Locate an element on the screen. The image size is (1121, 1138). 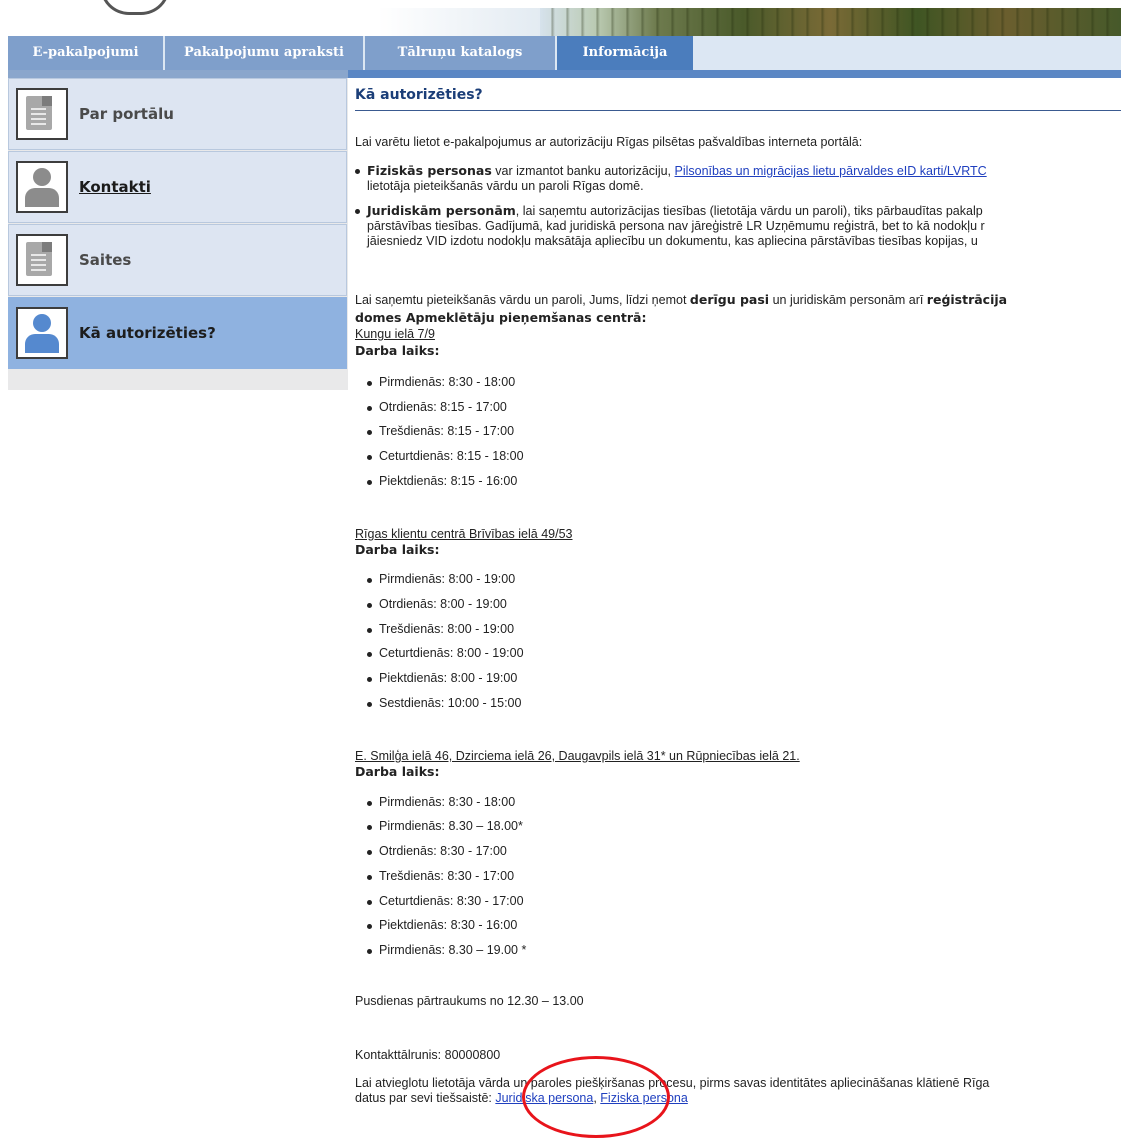
location-kungu: Kungu ielā 7/9 is located at coordinates (395, 334).